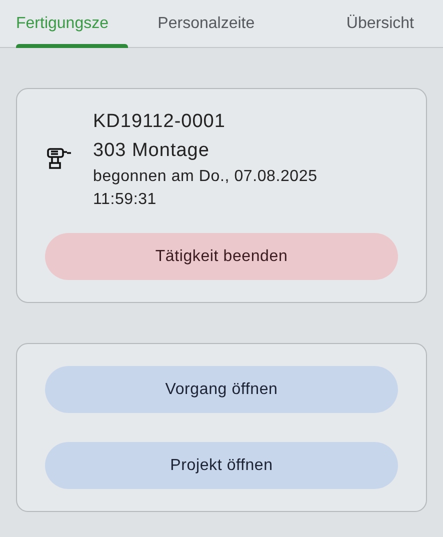 This screenshot has height=537, width=443. What do you see at coordinates (363, 23) in the screenshot?
I see `tab: Übersicht` at bounding box center [363, 23].